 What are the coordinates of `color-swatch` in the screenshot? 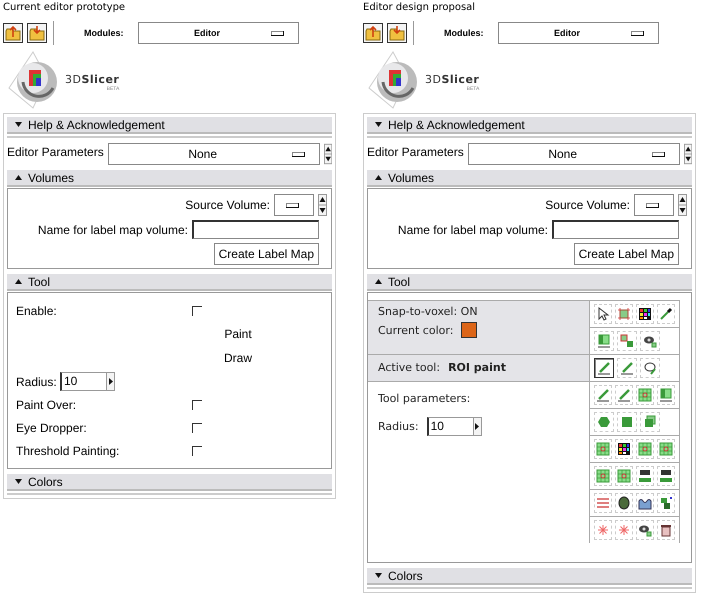 It's located at (469, 330).